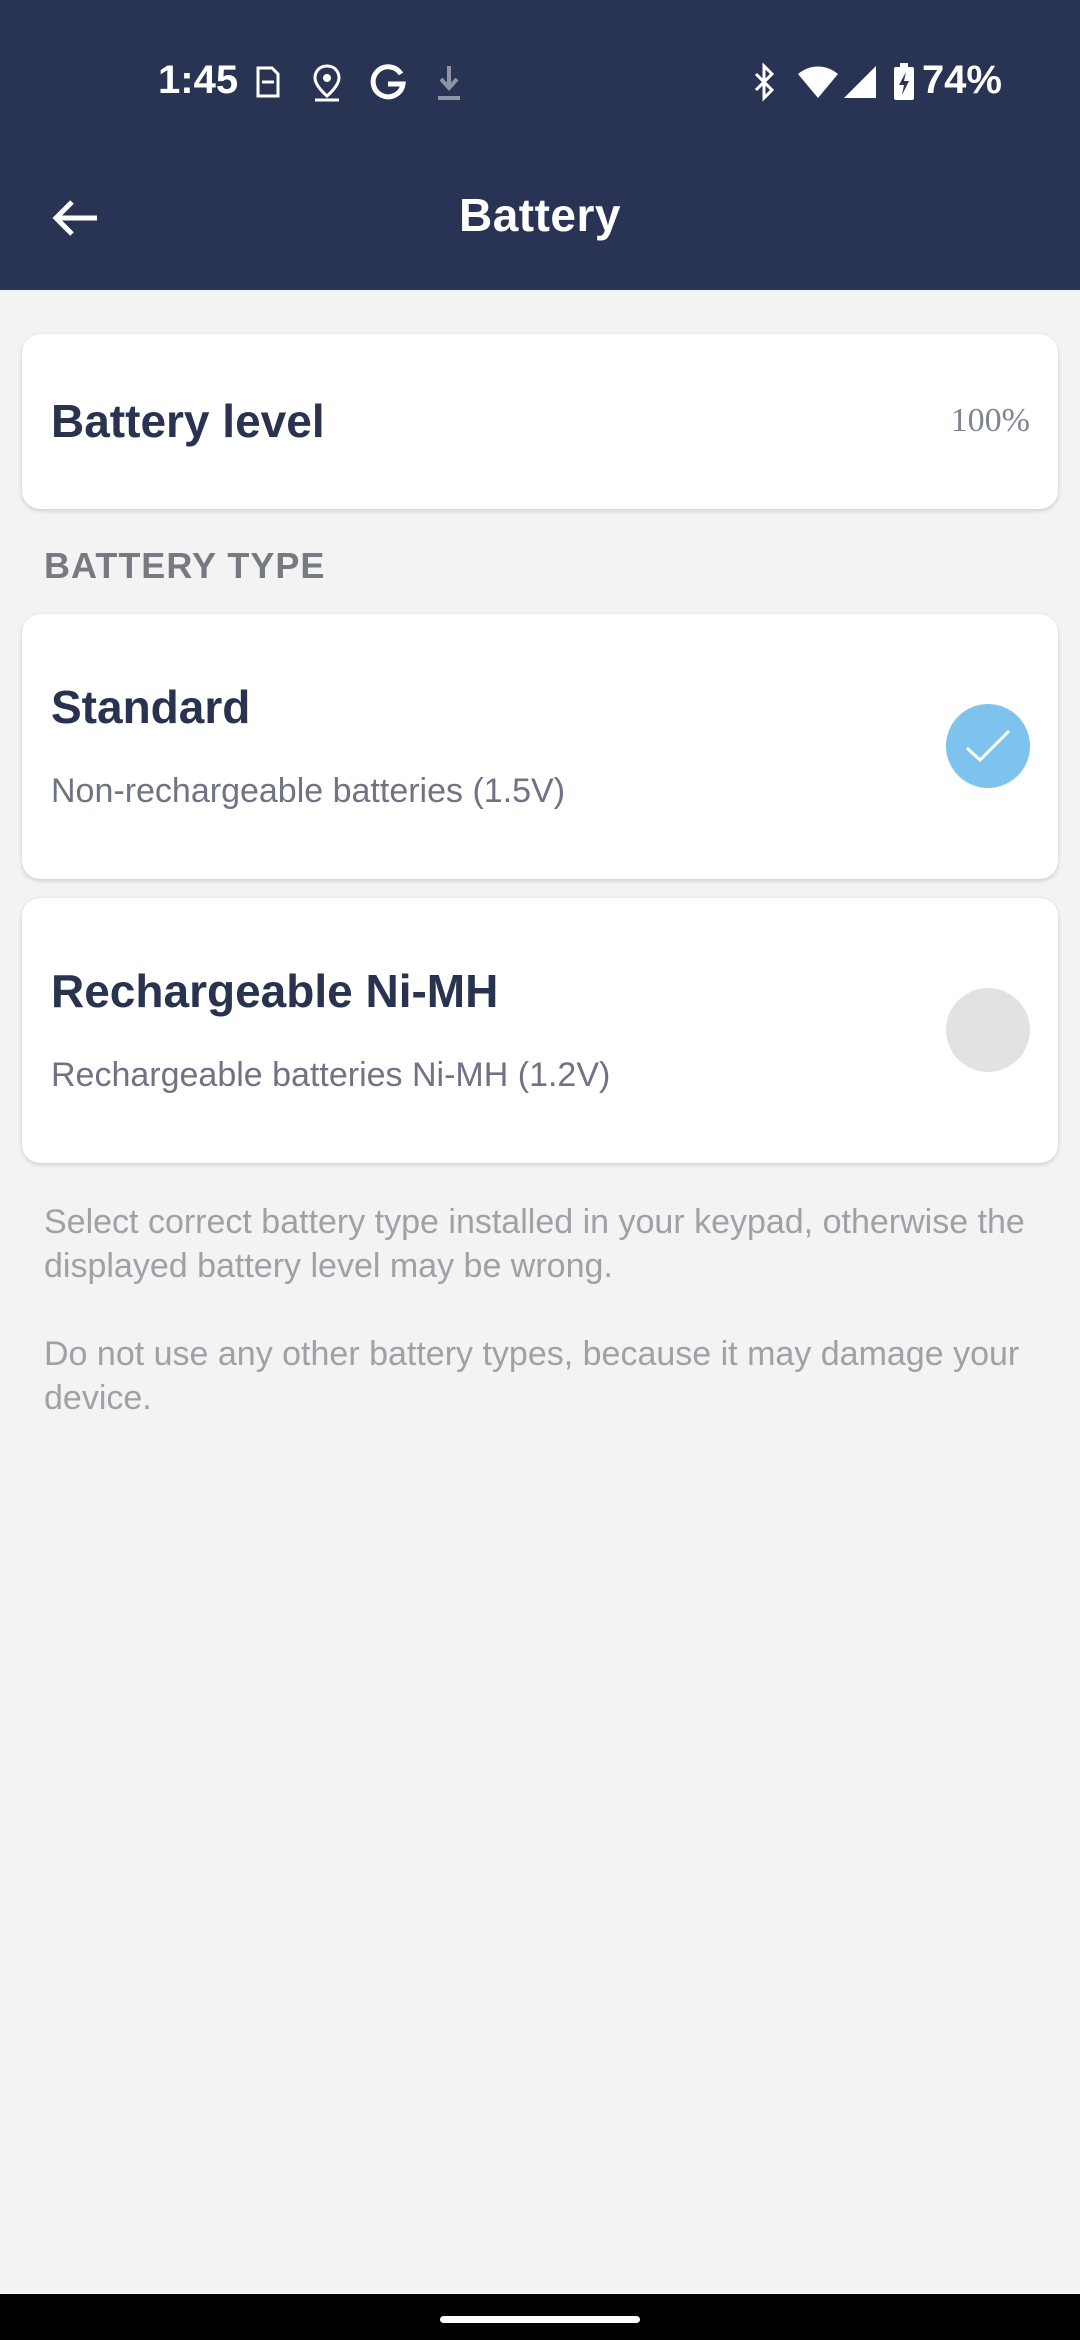 The image size is (1080, 2340). Describe the element at coordinates (198, 80) in the screenshot. I see `status-time: 1:45` at that location.